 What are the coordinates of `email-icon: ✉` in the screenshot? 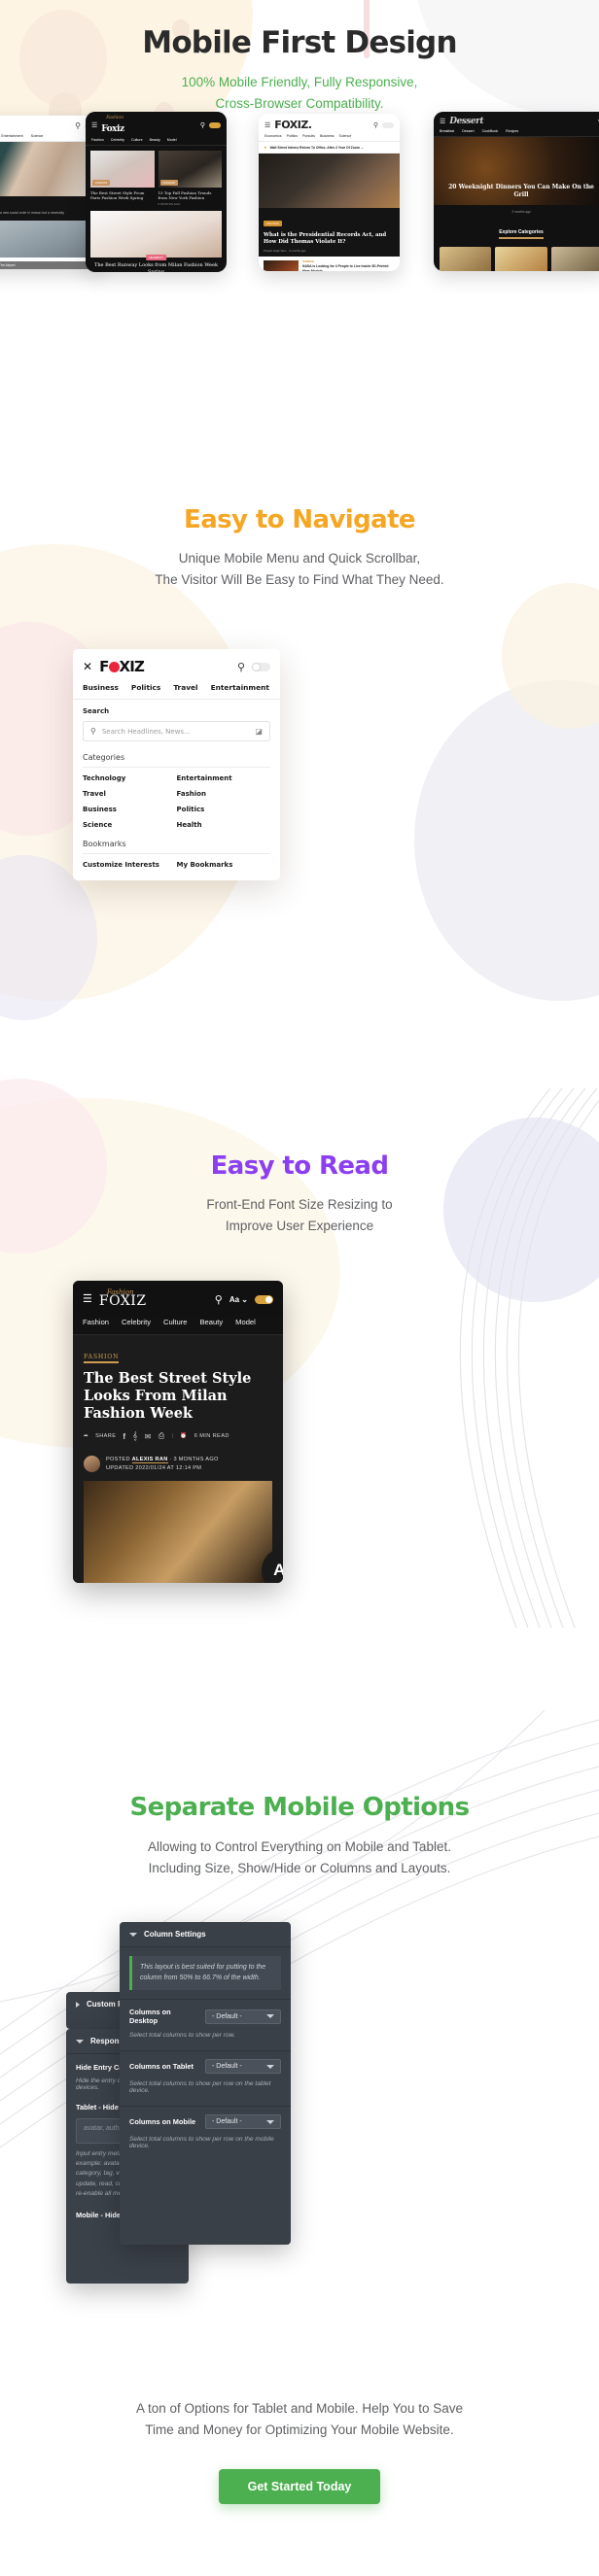 It's located at (148, 1436).